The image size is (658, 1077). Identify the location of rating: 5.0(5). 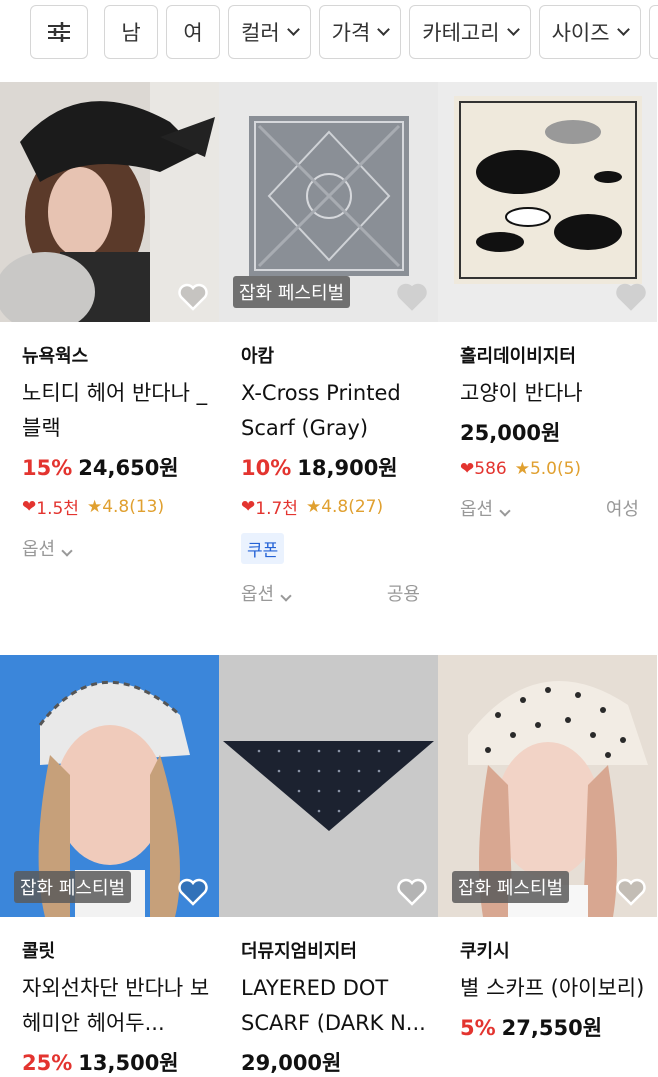
(555, 469).